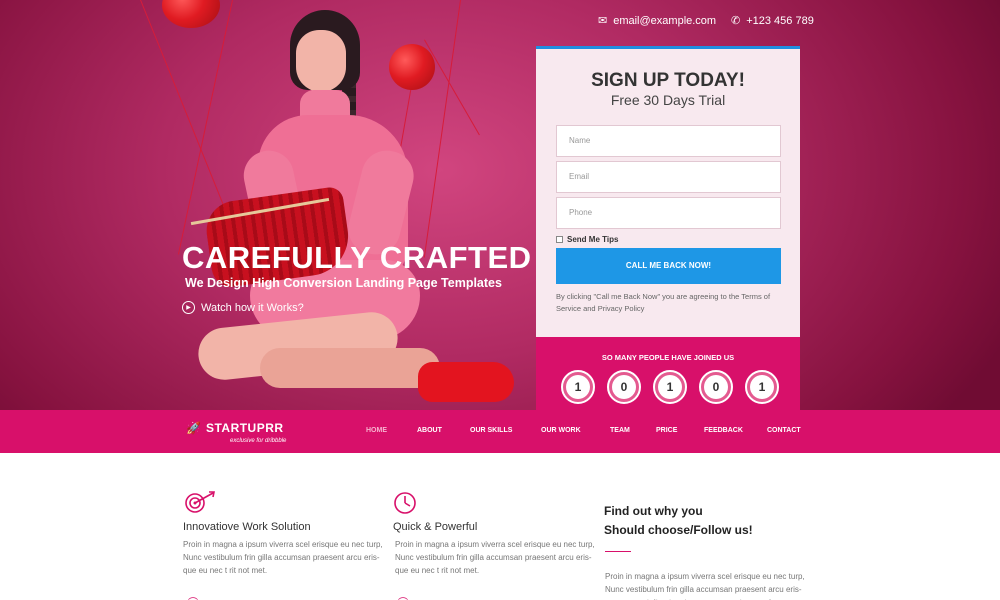  I want to click on phone-text: +123 456 789, so click(780, 21).